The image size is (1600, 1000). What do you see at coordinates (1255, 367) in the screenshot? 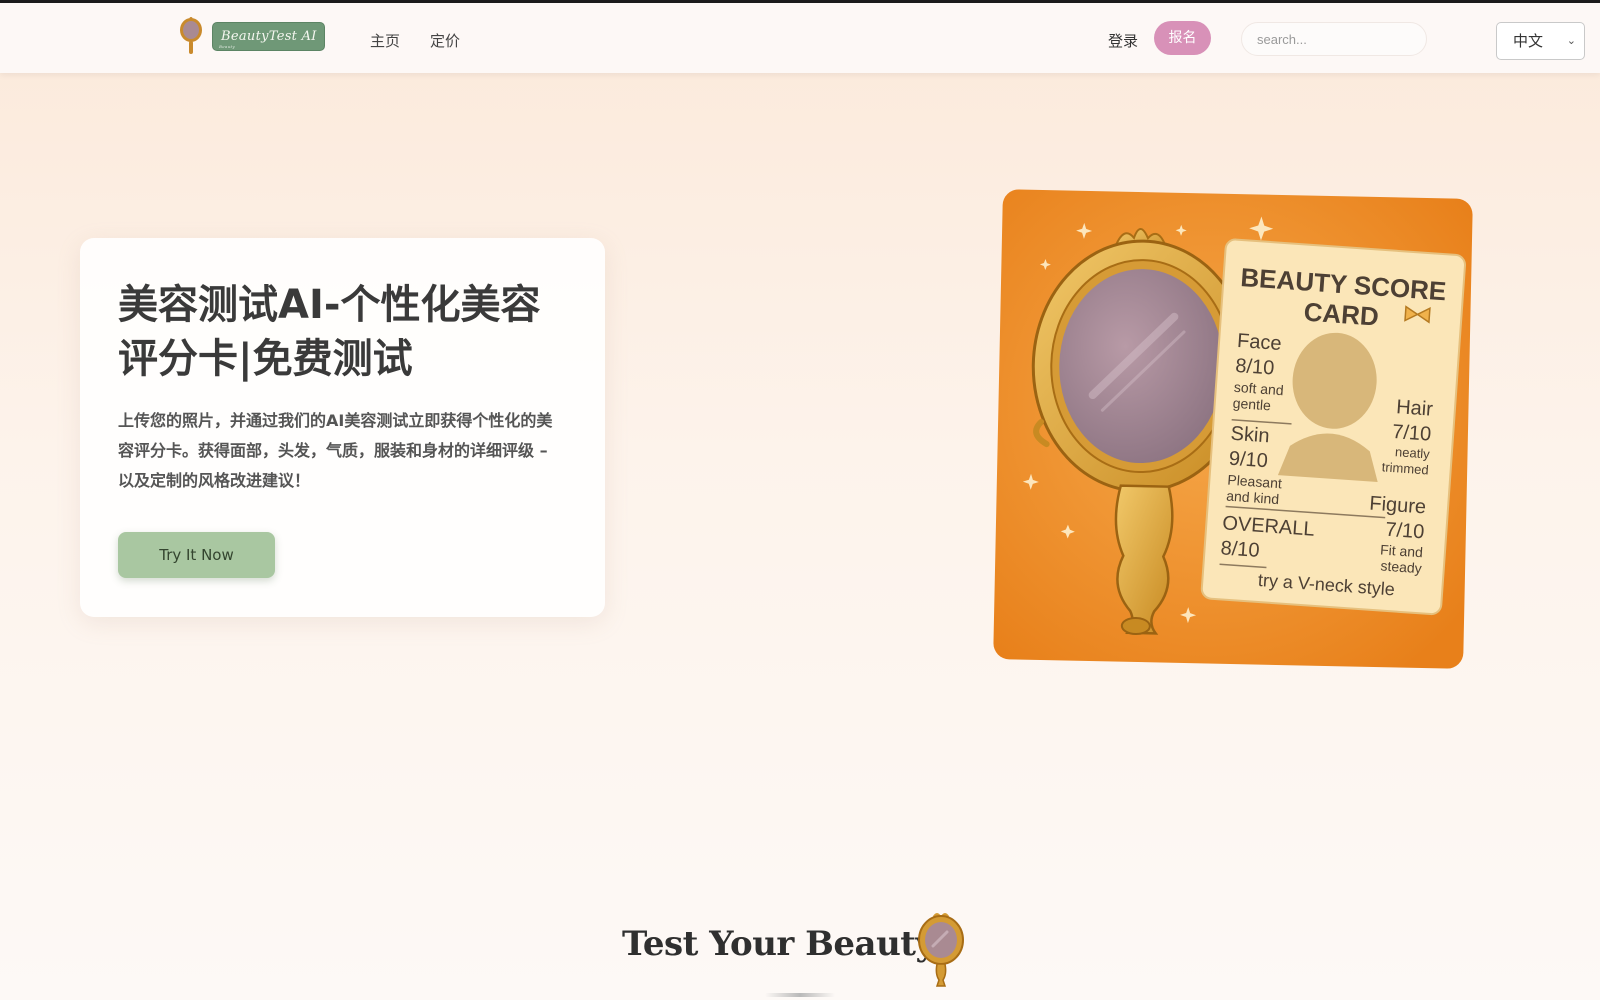
I see `face-score: 8/10` at bounding box center [1255, 367].